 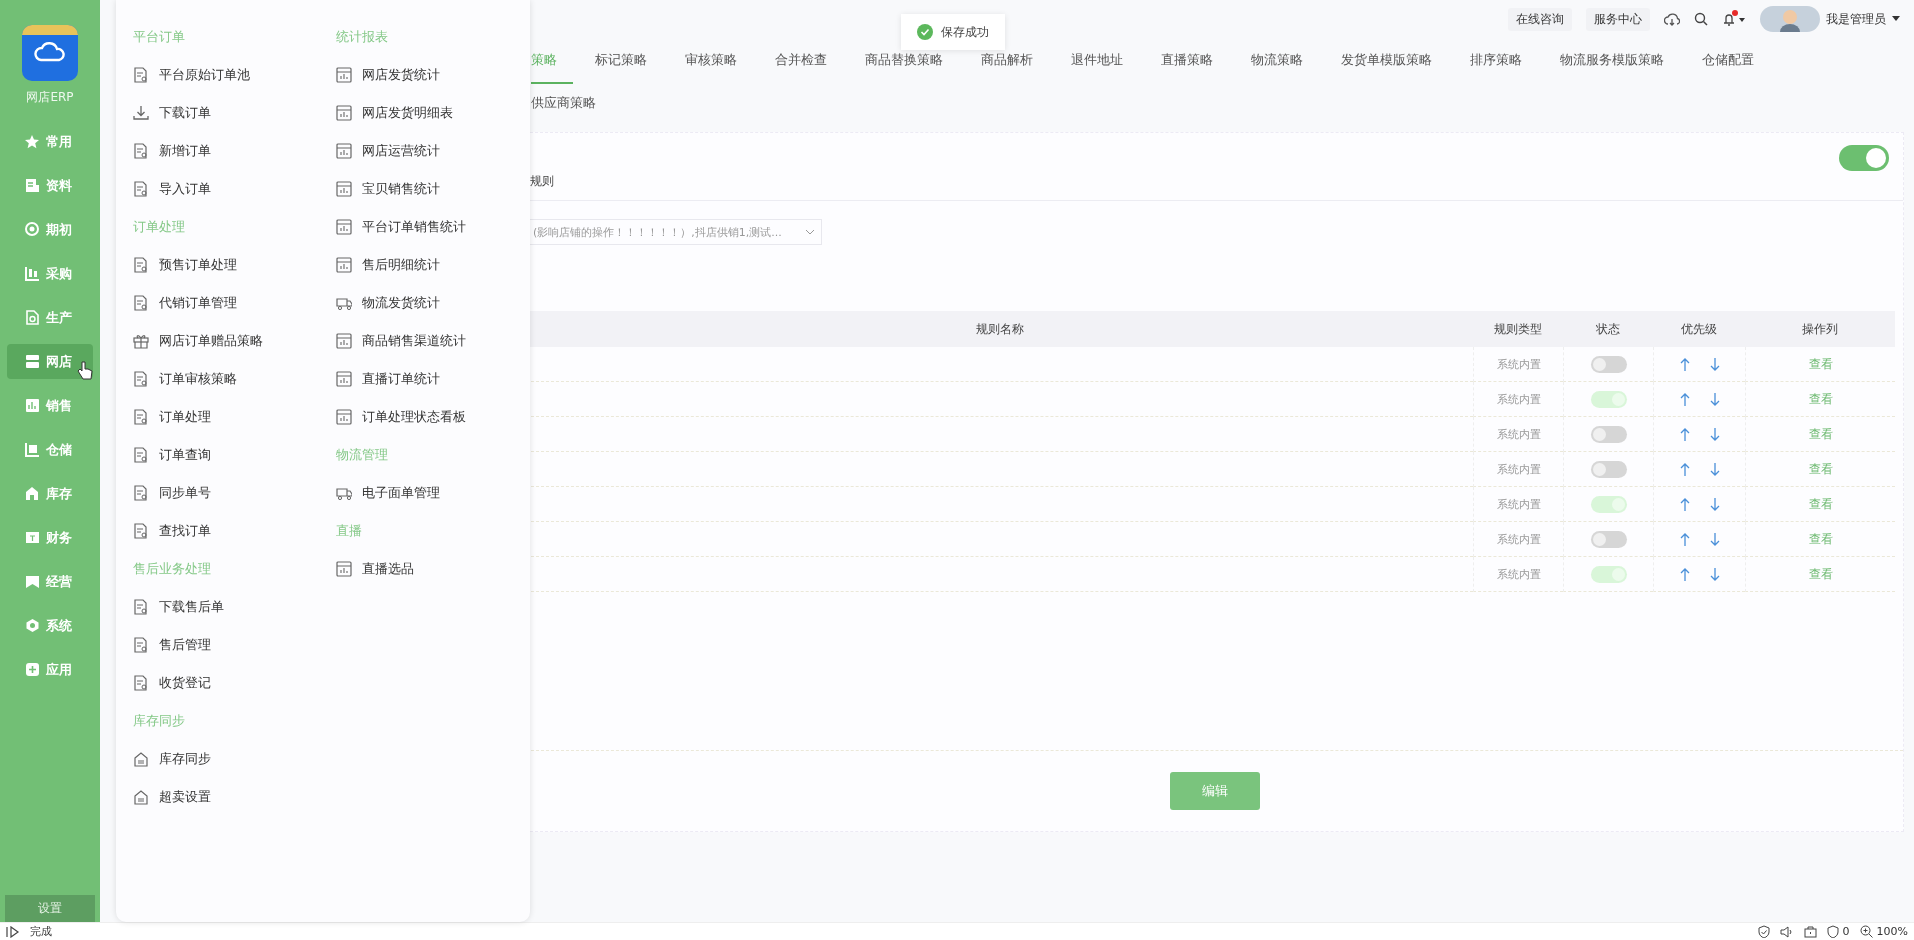 I want to click on menu-item: 直播订单统计, so click(x=432, y=379).